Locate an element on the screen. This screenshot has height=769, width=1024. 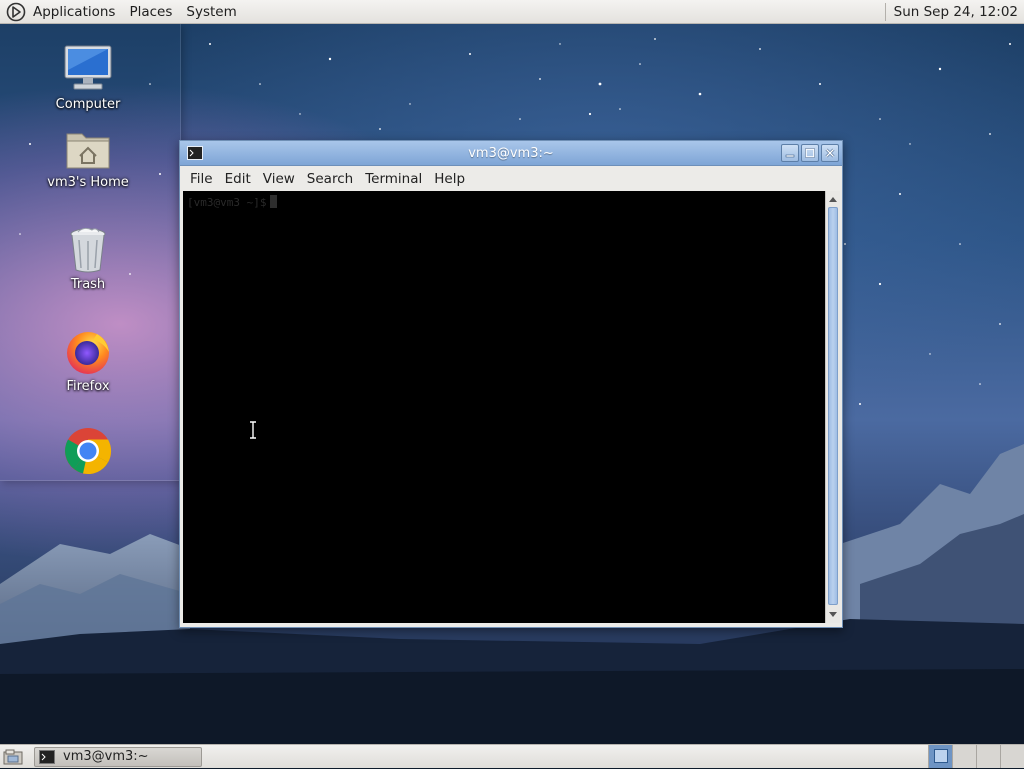
desktop-icon-label: Computer is located at coordinates (88, 104).